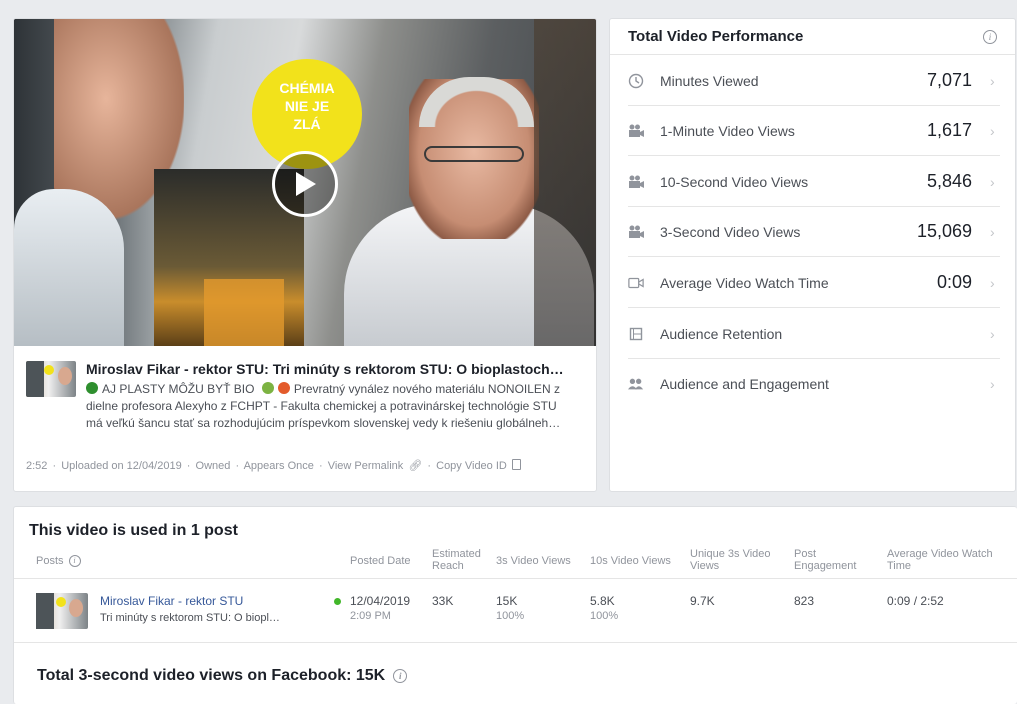  I want to click on film-icon, so click(636, 334).